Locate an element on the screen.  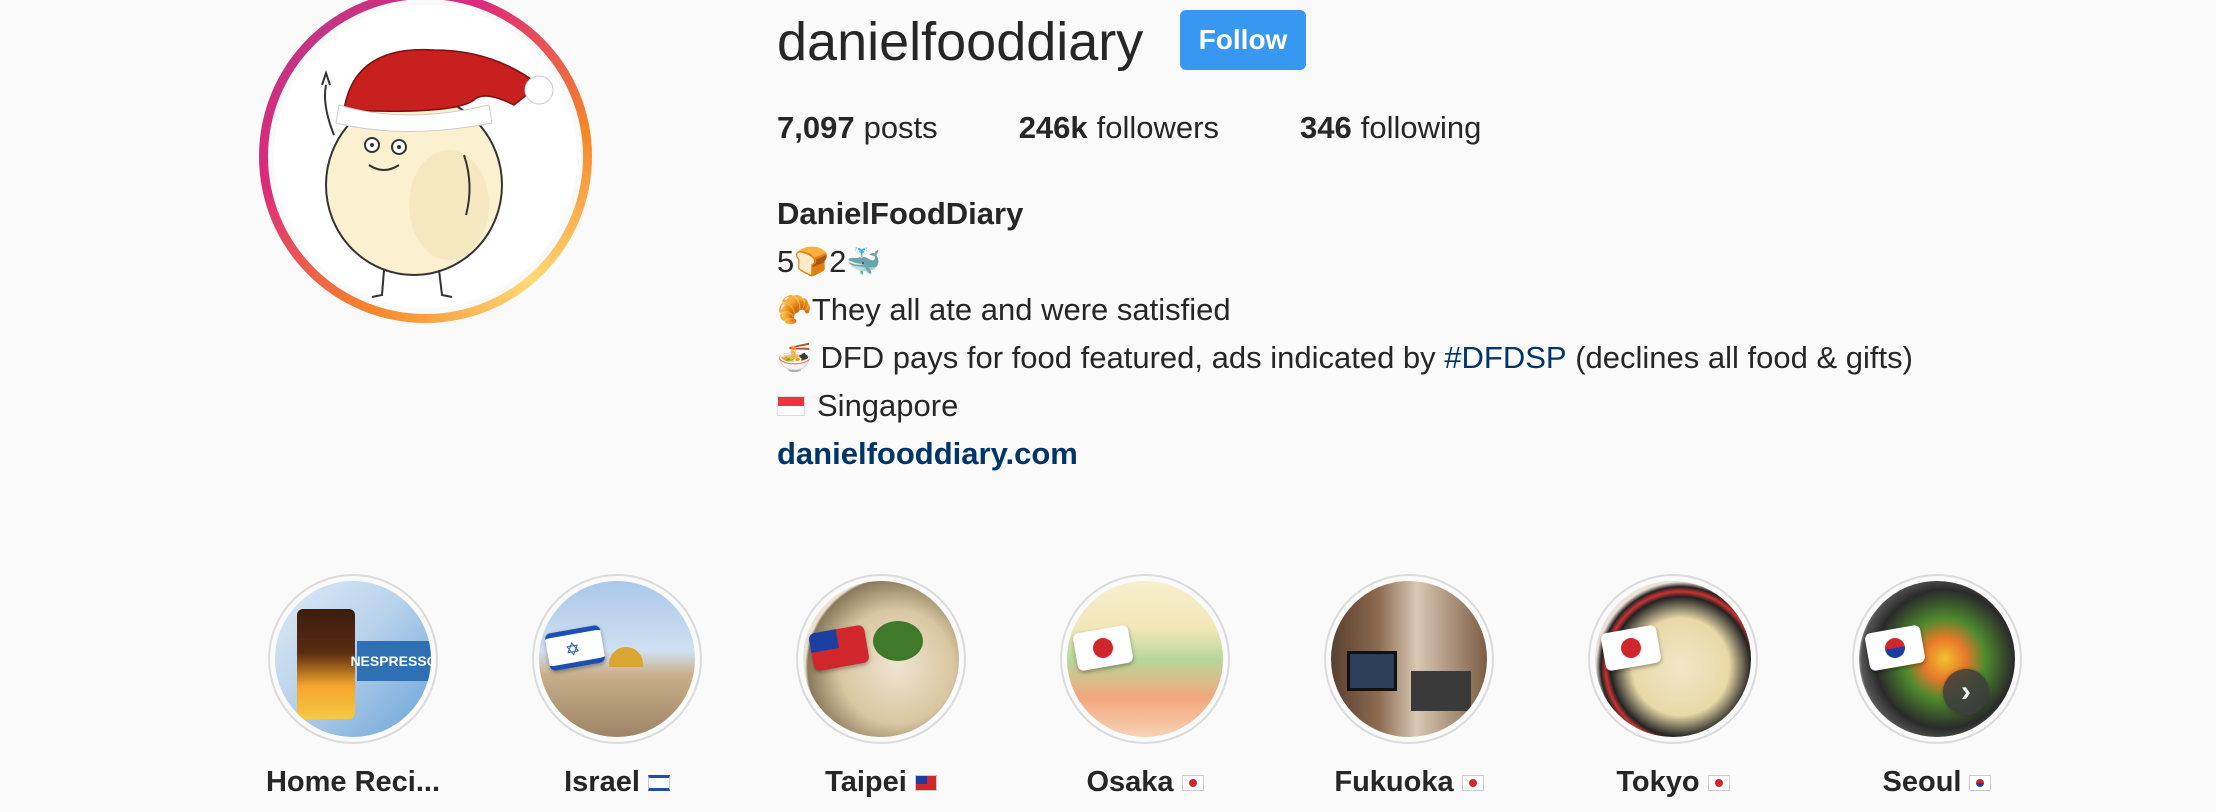
hashtag-link: #DFDSP is located at coordinates (1505, 358).